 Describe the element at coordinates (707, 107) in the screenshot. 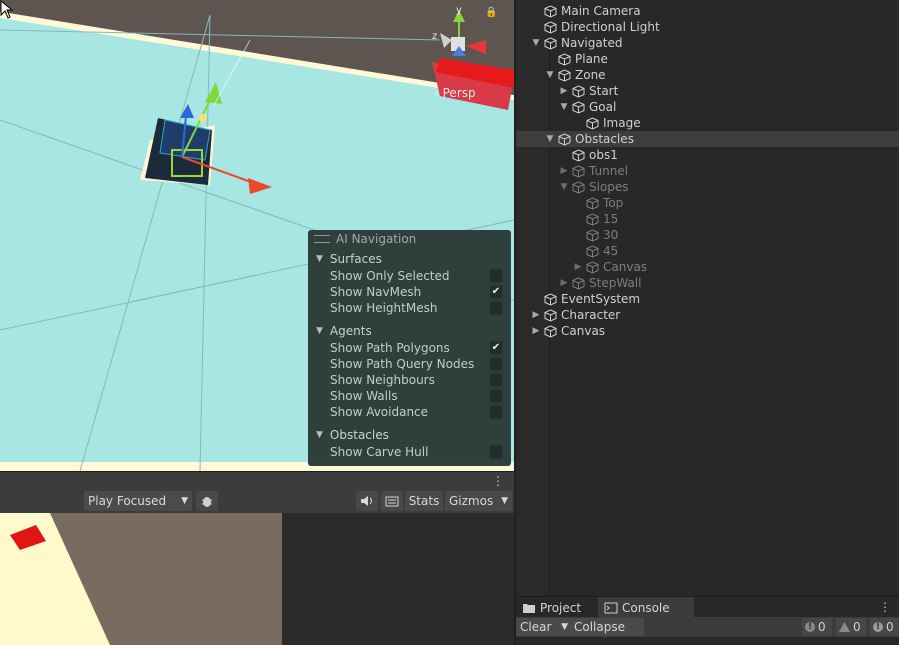

I see `hierarchy-item: ▼ Goal` at that location.